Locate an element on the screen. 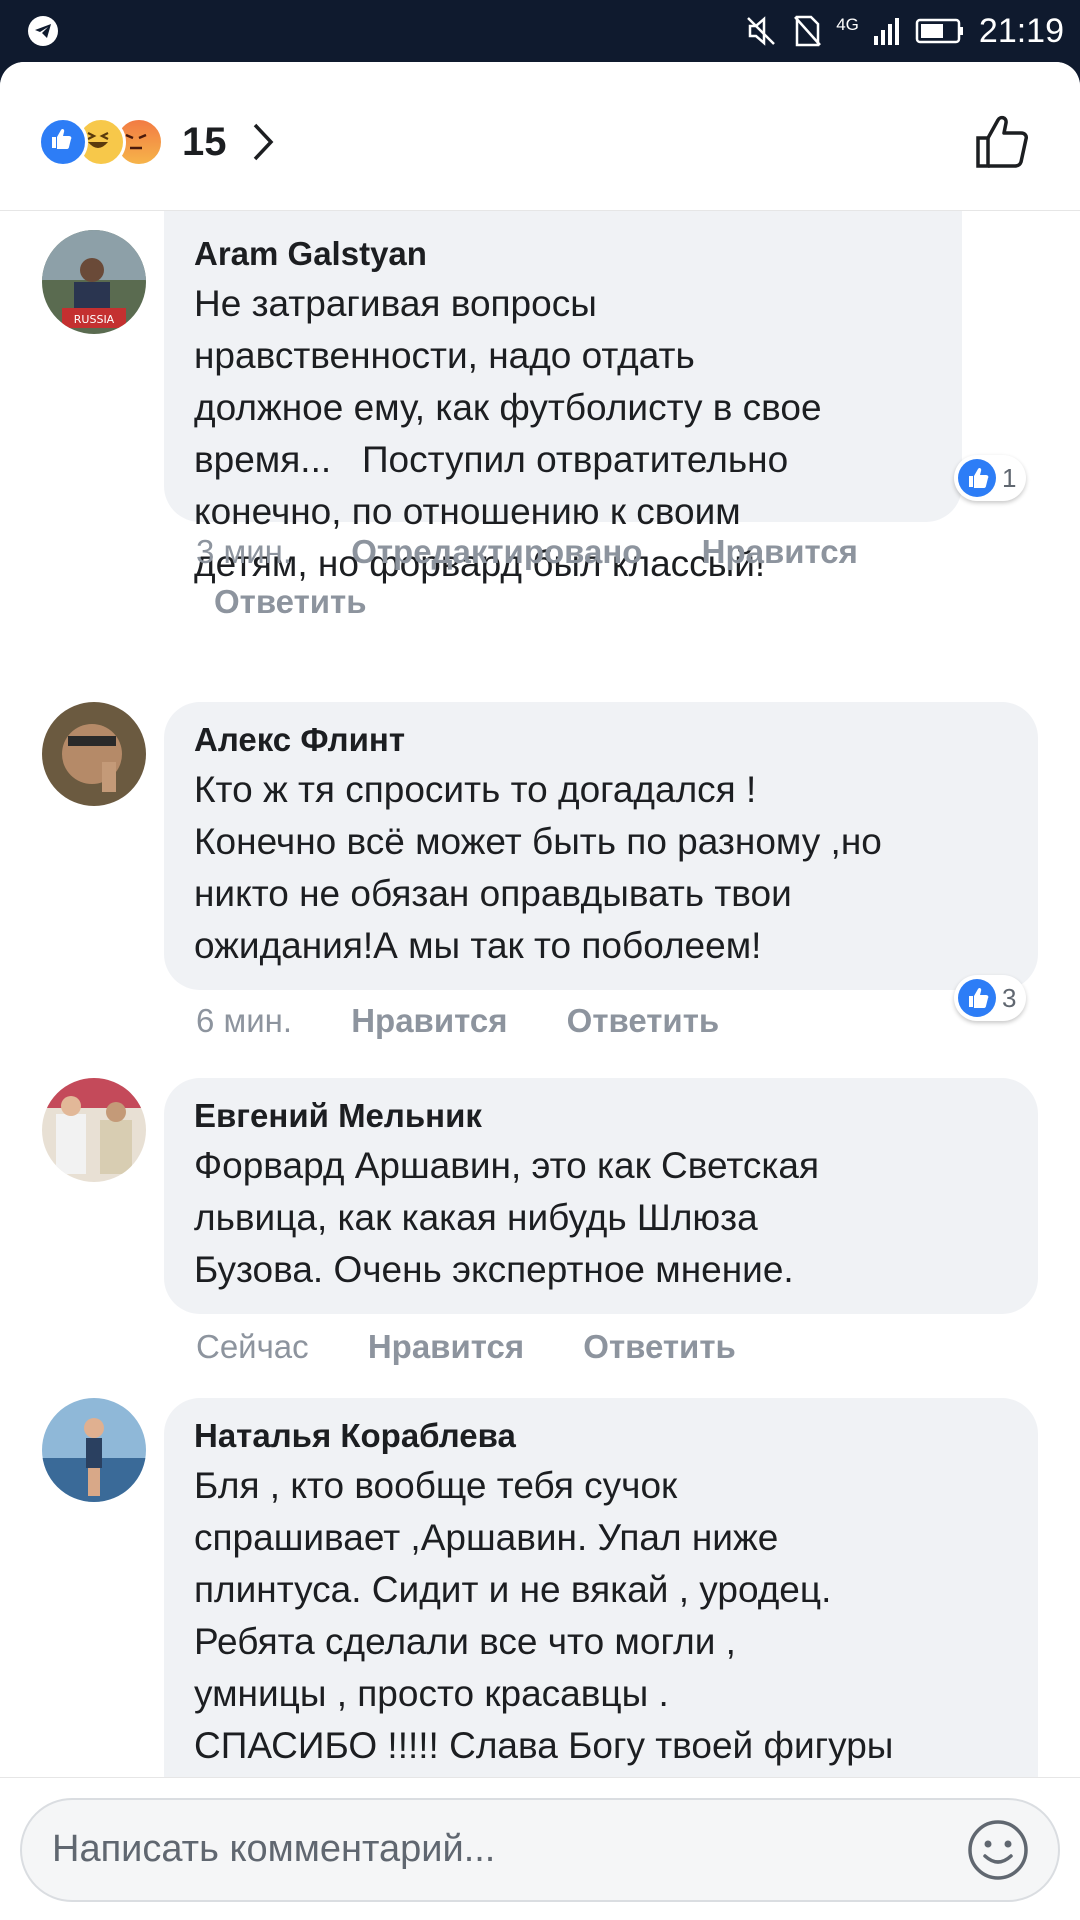 The image size is (1080, 1920). comment-like-count: 1 is located at coordinates (990, 478).